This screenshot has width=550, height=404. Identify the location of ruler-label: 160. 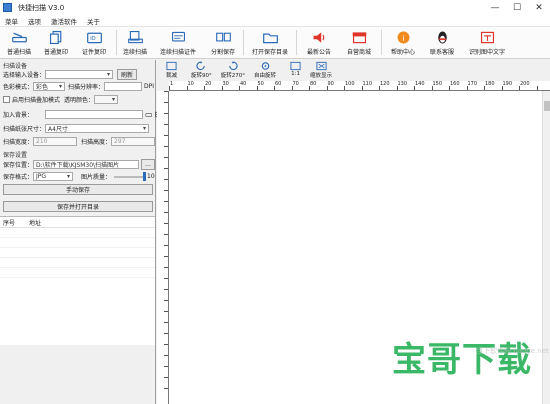
(455, 84).